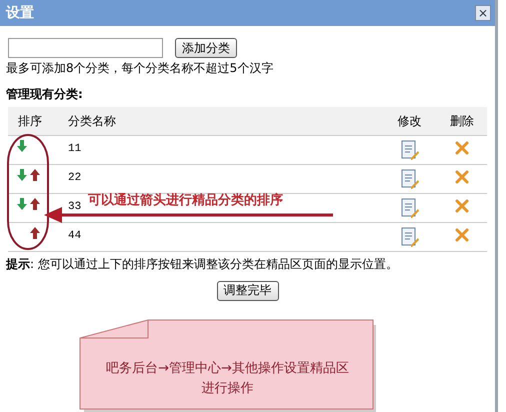  I want to click on annotation-text: 可以通过箭头进行精品分类的排序, so click(185, 201).